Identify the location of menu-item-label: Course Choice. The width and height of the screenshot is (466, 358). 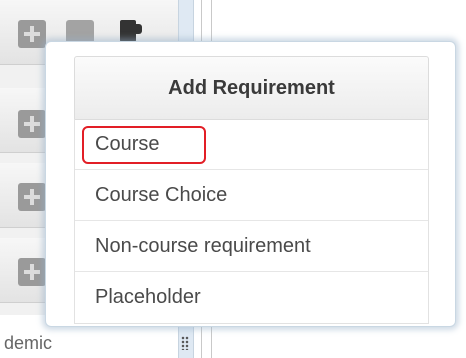
(161, 194).